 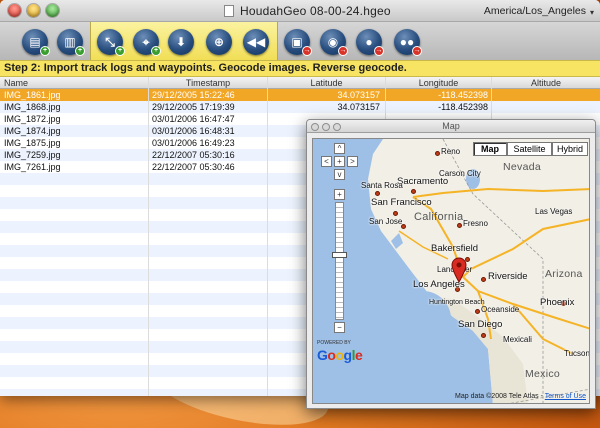 What do you see at coordinates (339, 161) in the screenshot?
I see `pan-center-icon: +` at bounding box center [339, 161].